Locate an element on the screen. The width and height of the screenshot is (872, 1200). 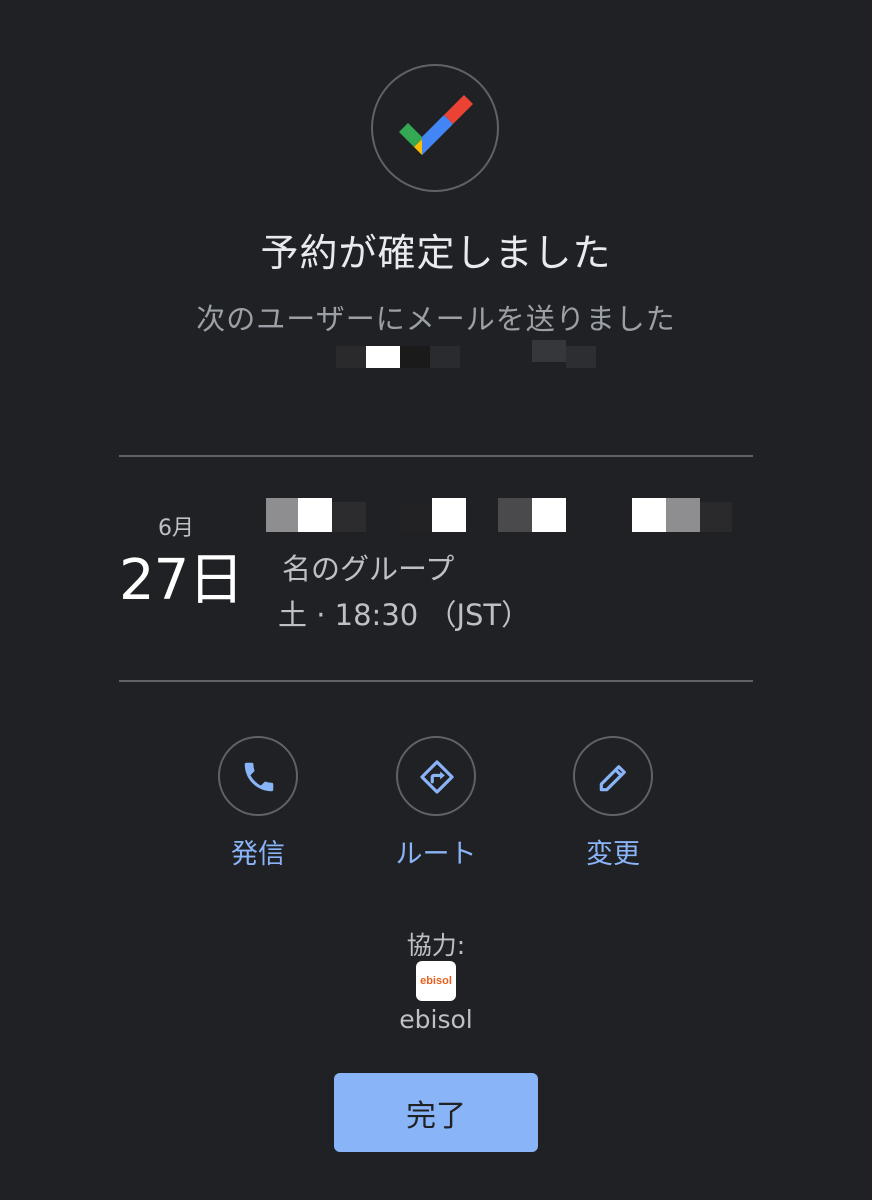
edit-action: 変更 is located at coordinates (613, 803).